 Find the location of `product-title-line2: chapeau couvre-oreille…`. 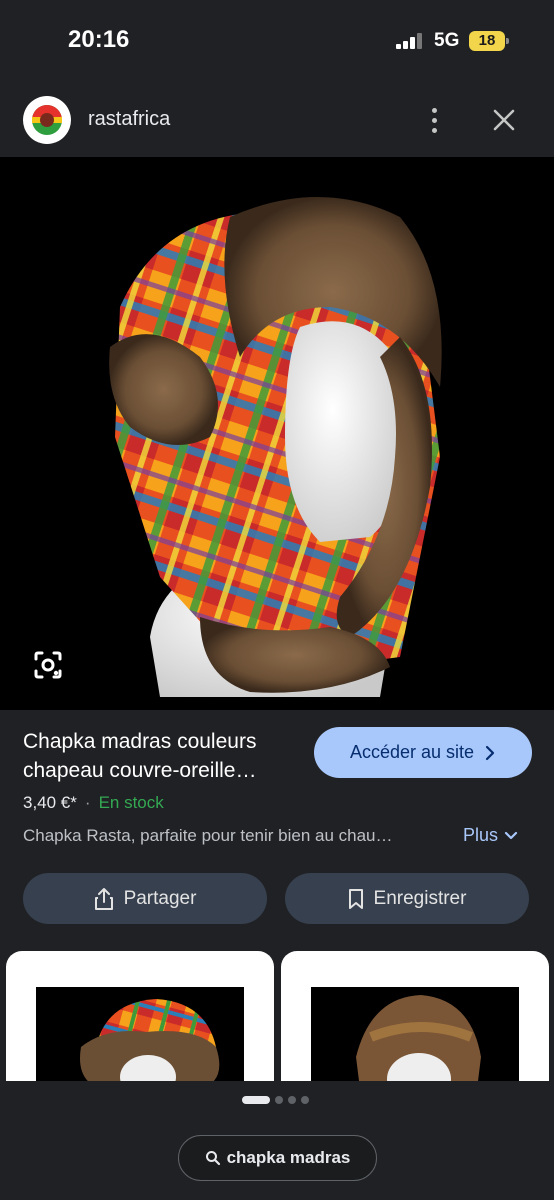

product-title-line2: chapeau couvre-oreille… is located at coordinates (140, 770).